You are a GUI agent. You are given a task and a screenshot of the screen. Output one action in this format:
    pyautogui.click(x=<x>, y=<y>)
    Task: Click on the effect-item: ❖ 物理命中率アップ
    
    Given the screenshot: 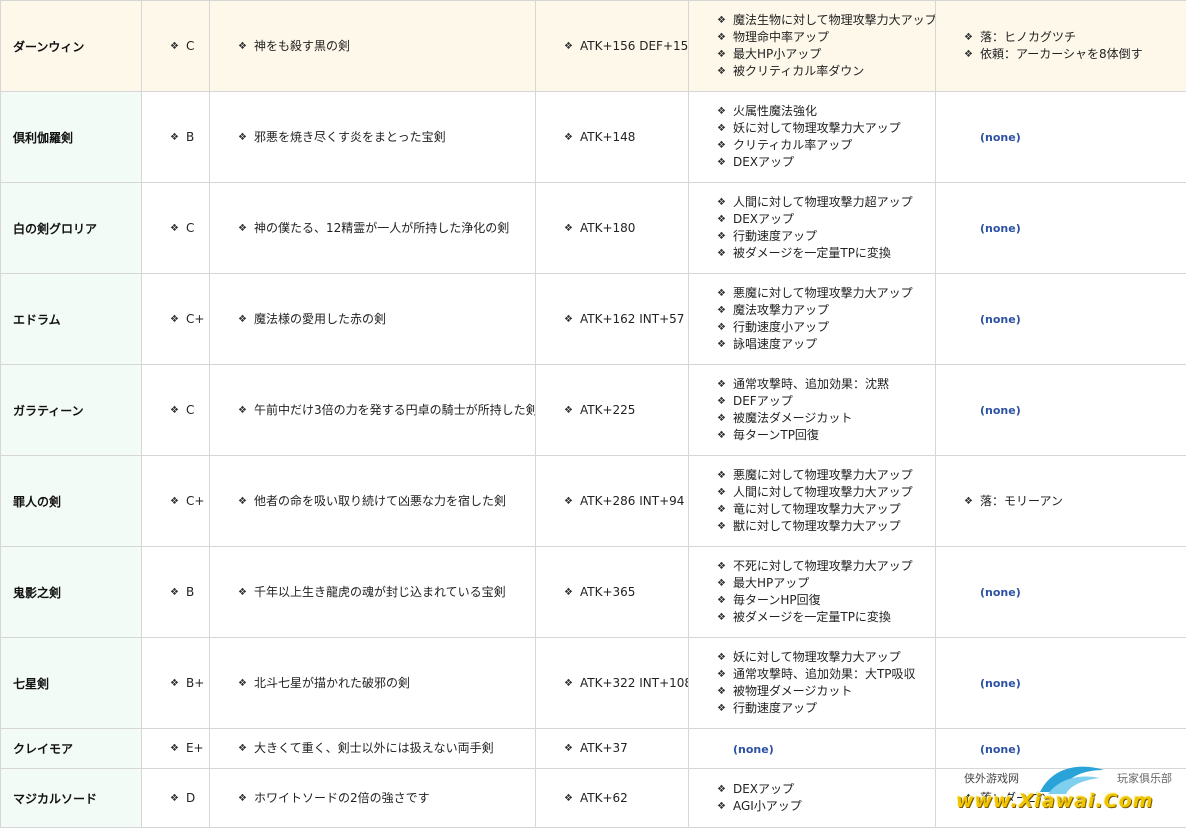 What is the action you would take?
    pyautogui.click(x=826, y=37)
    